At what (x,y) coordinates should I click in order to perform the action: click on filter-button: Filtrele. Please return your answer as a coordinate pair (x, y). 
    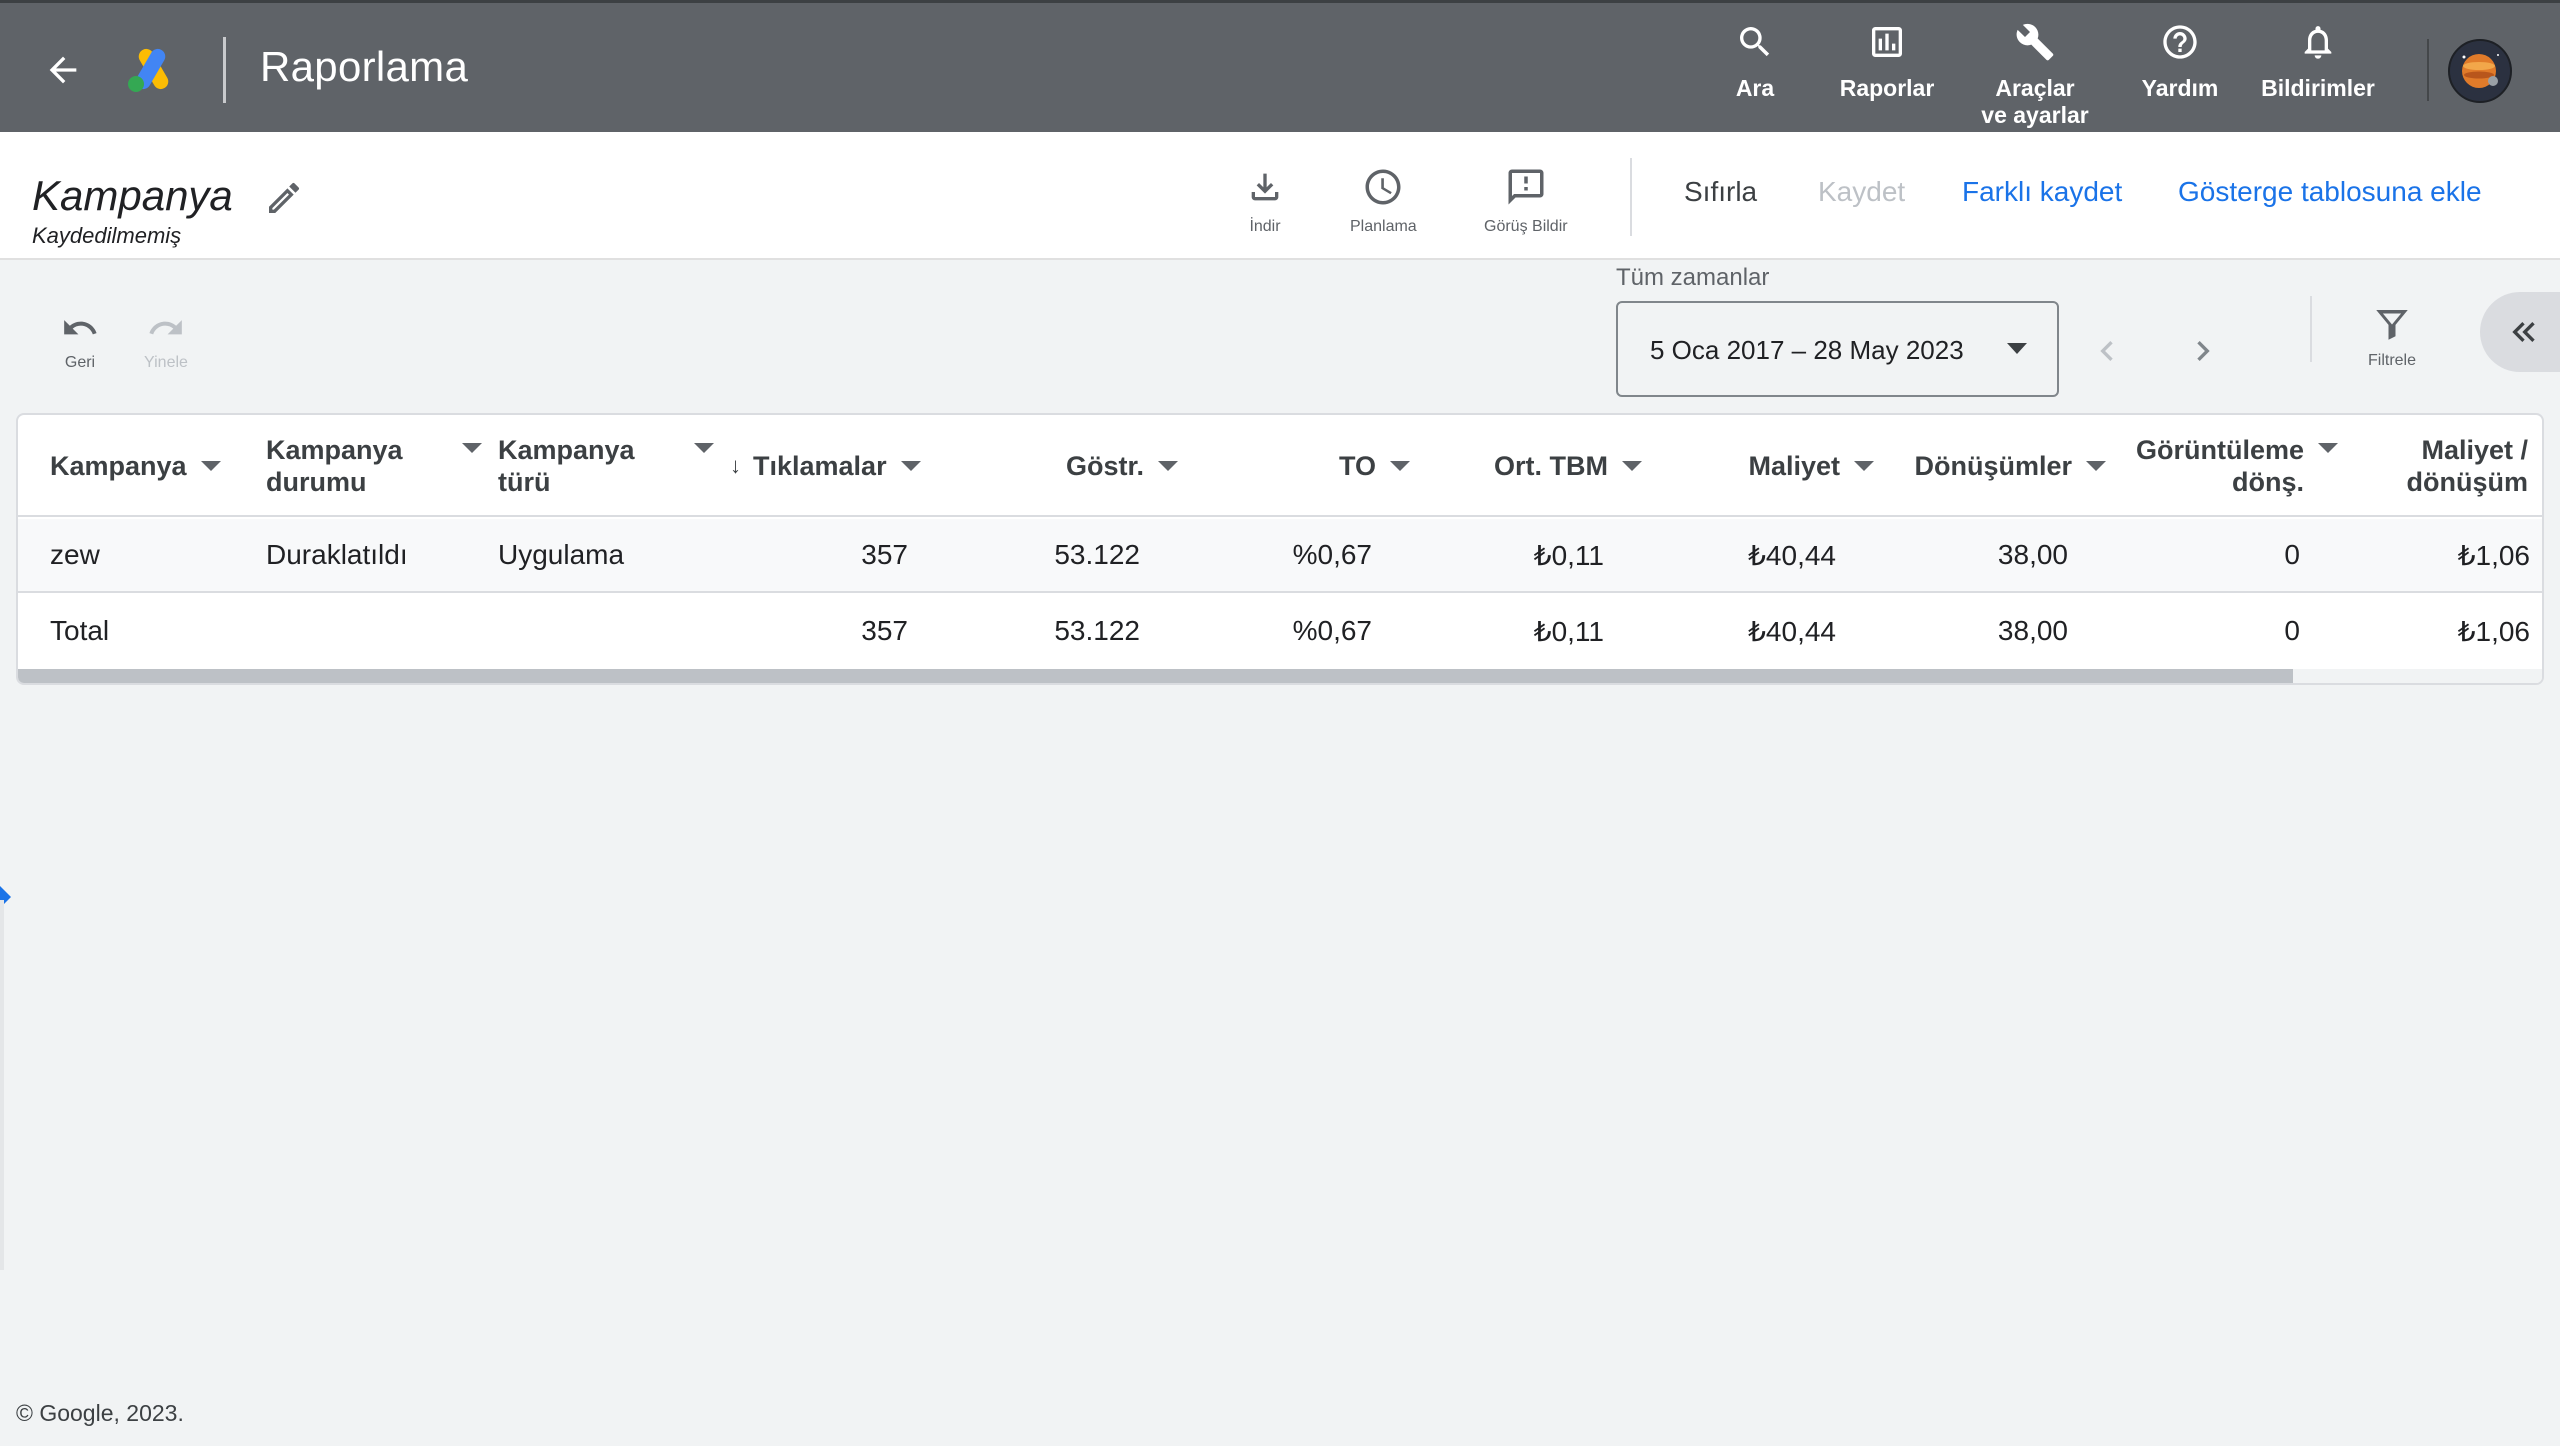
    Looking at the image, I should click on (2392, 335).